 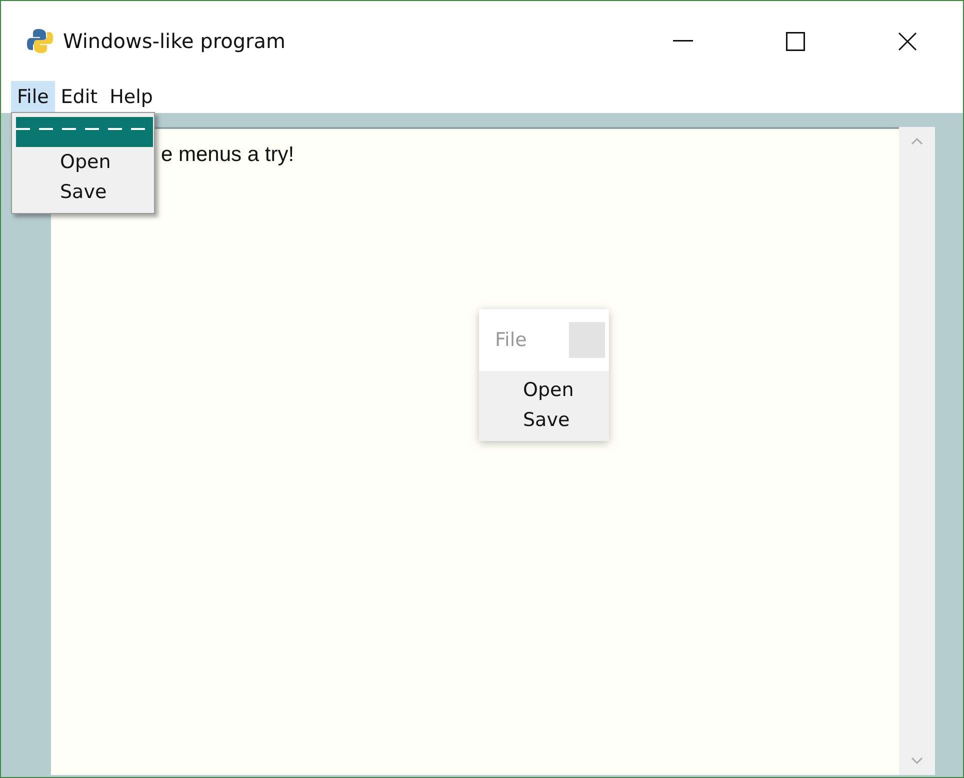 I want to click on popup-title: File, so click(x=511, y=340).